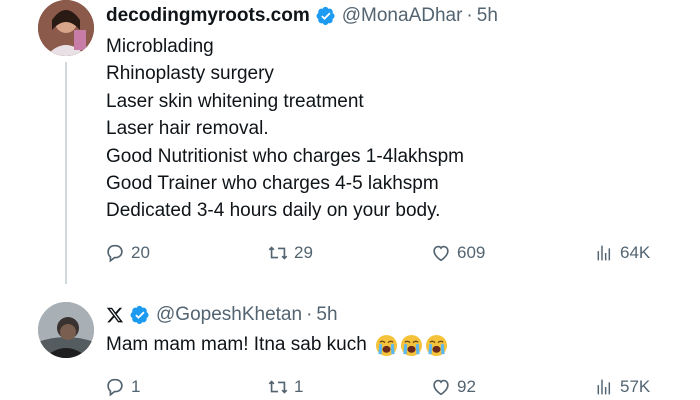 This screenshot has width=700, height=400. Describe the element at coordinates (208, 16) in the screenshot. I see `display-name: decodingmyroots.com` at that location.